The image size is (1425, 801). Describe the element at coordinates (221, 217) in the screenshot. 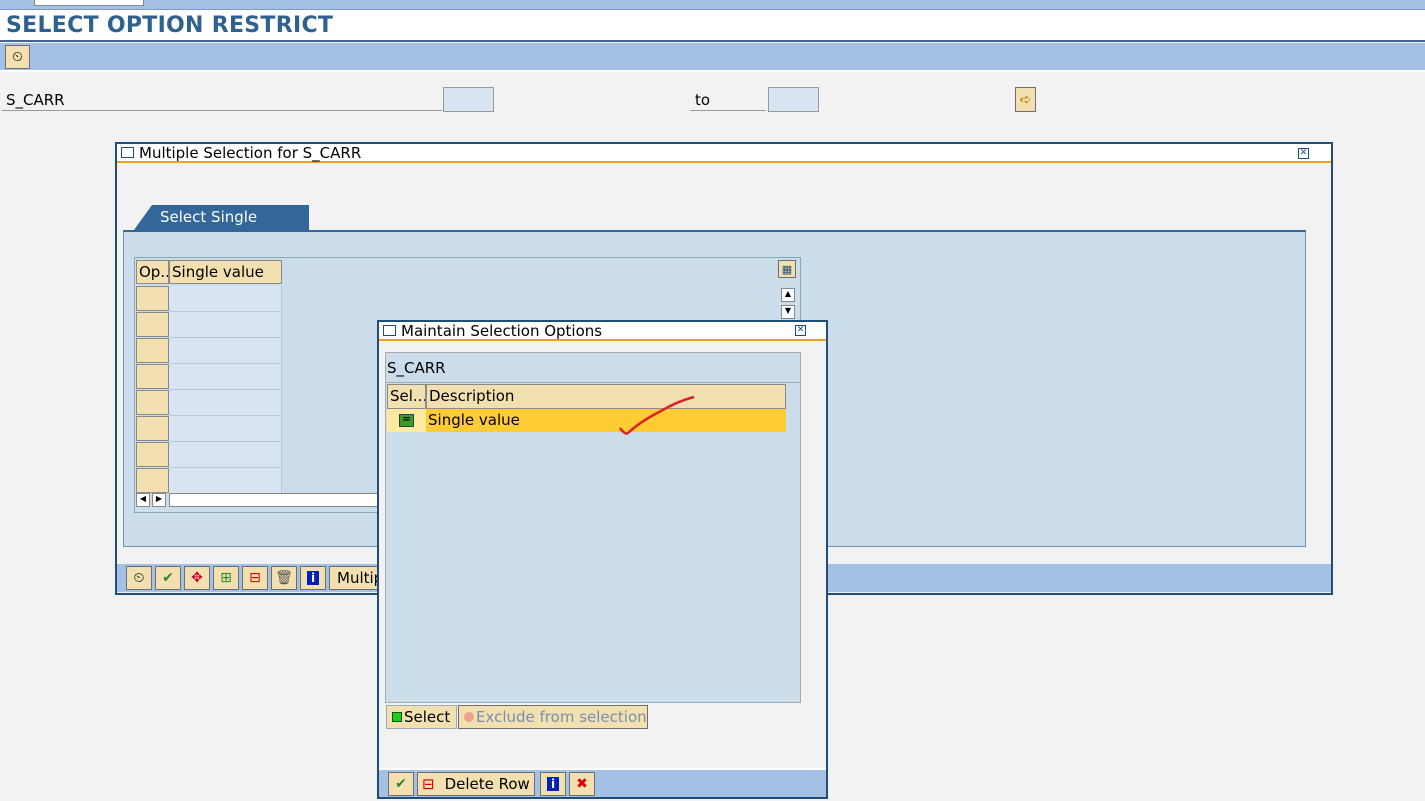

I see `tab-select-single-values: Select Single Values` at that location.